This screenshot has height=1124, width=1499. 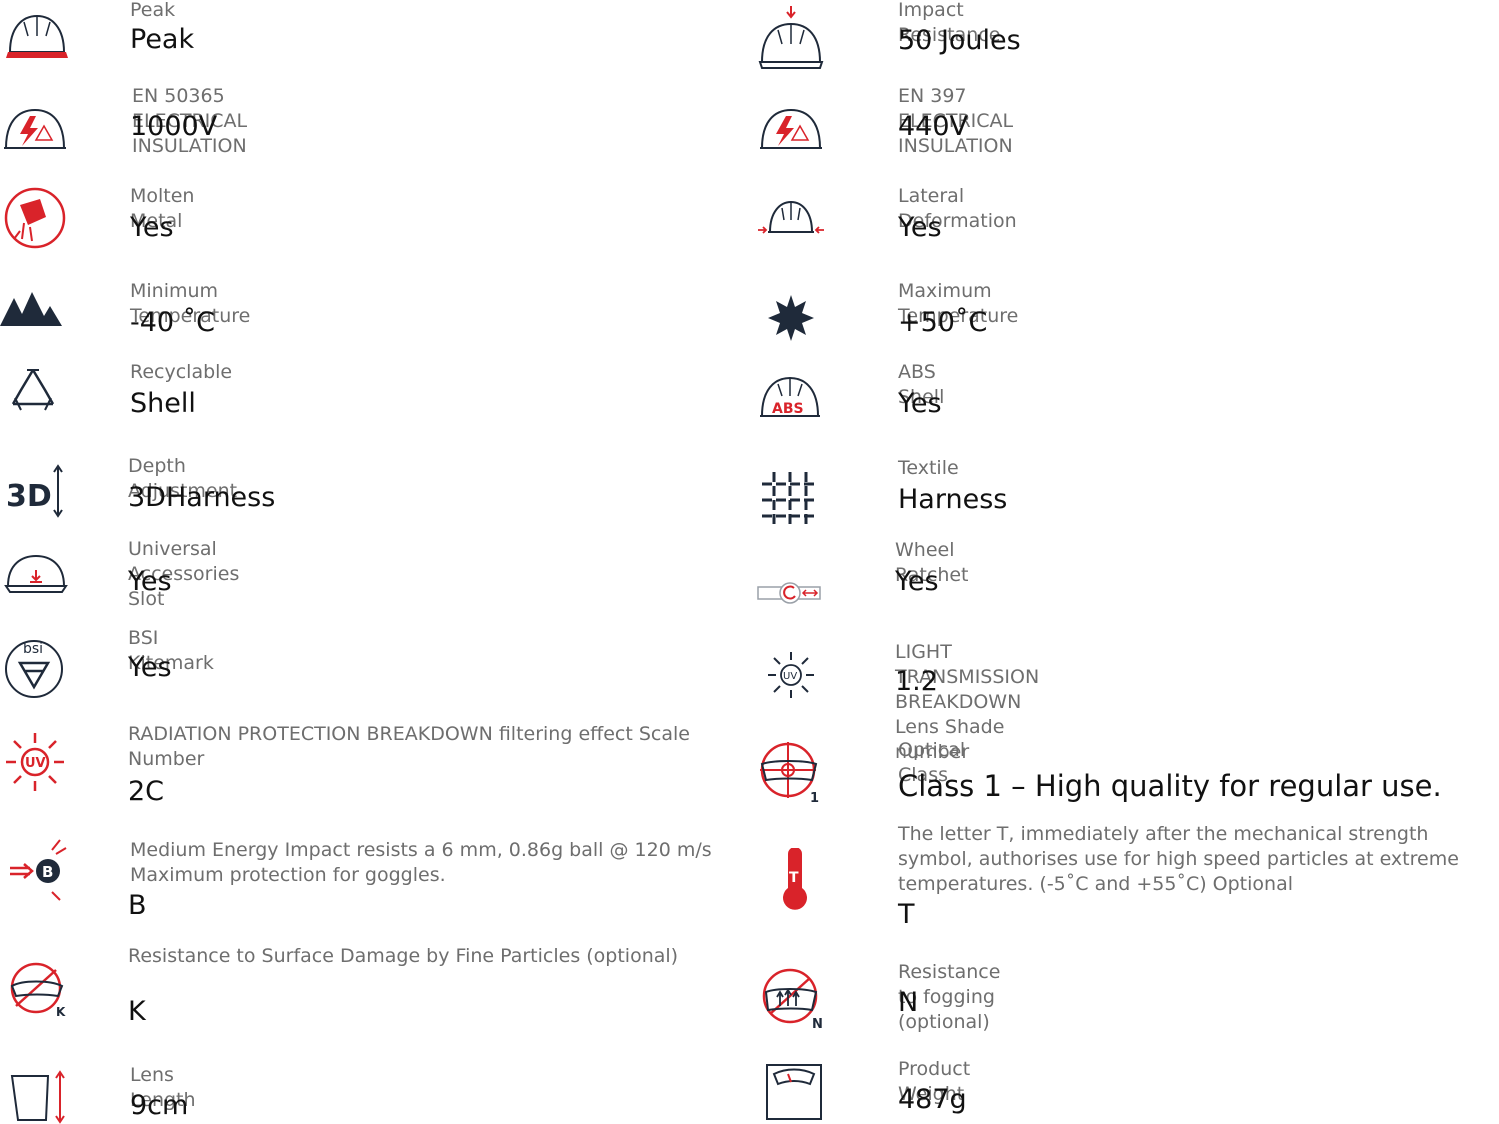 I want to click on 3d-harness-icon: 3D, so click(x=36, y=490).